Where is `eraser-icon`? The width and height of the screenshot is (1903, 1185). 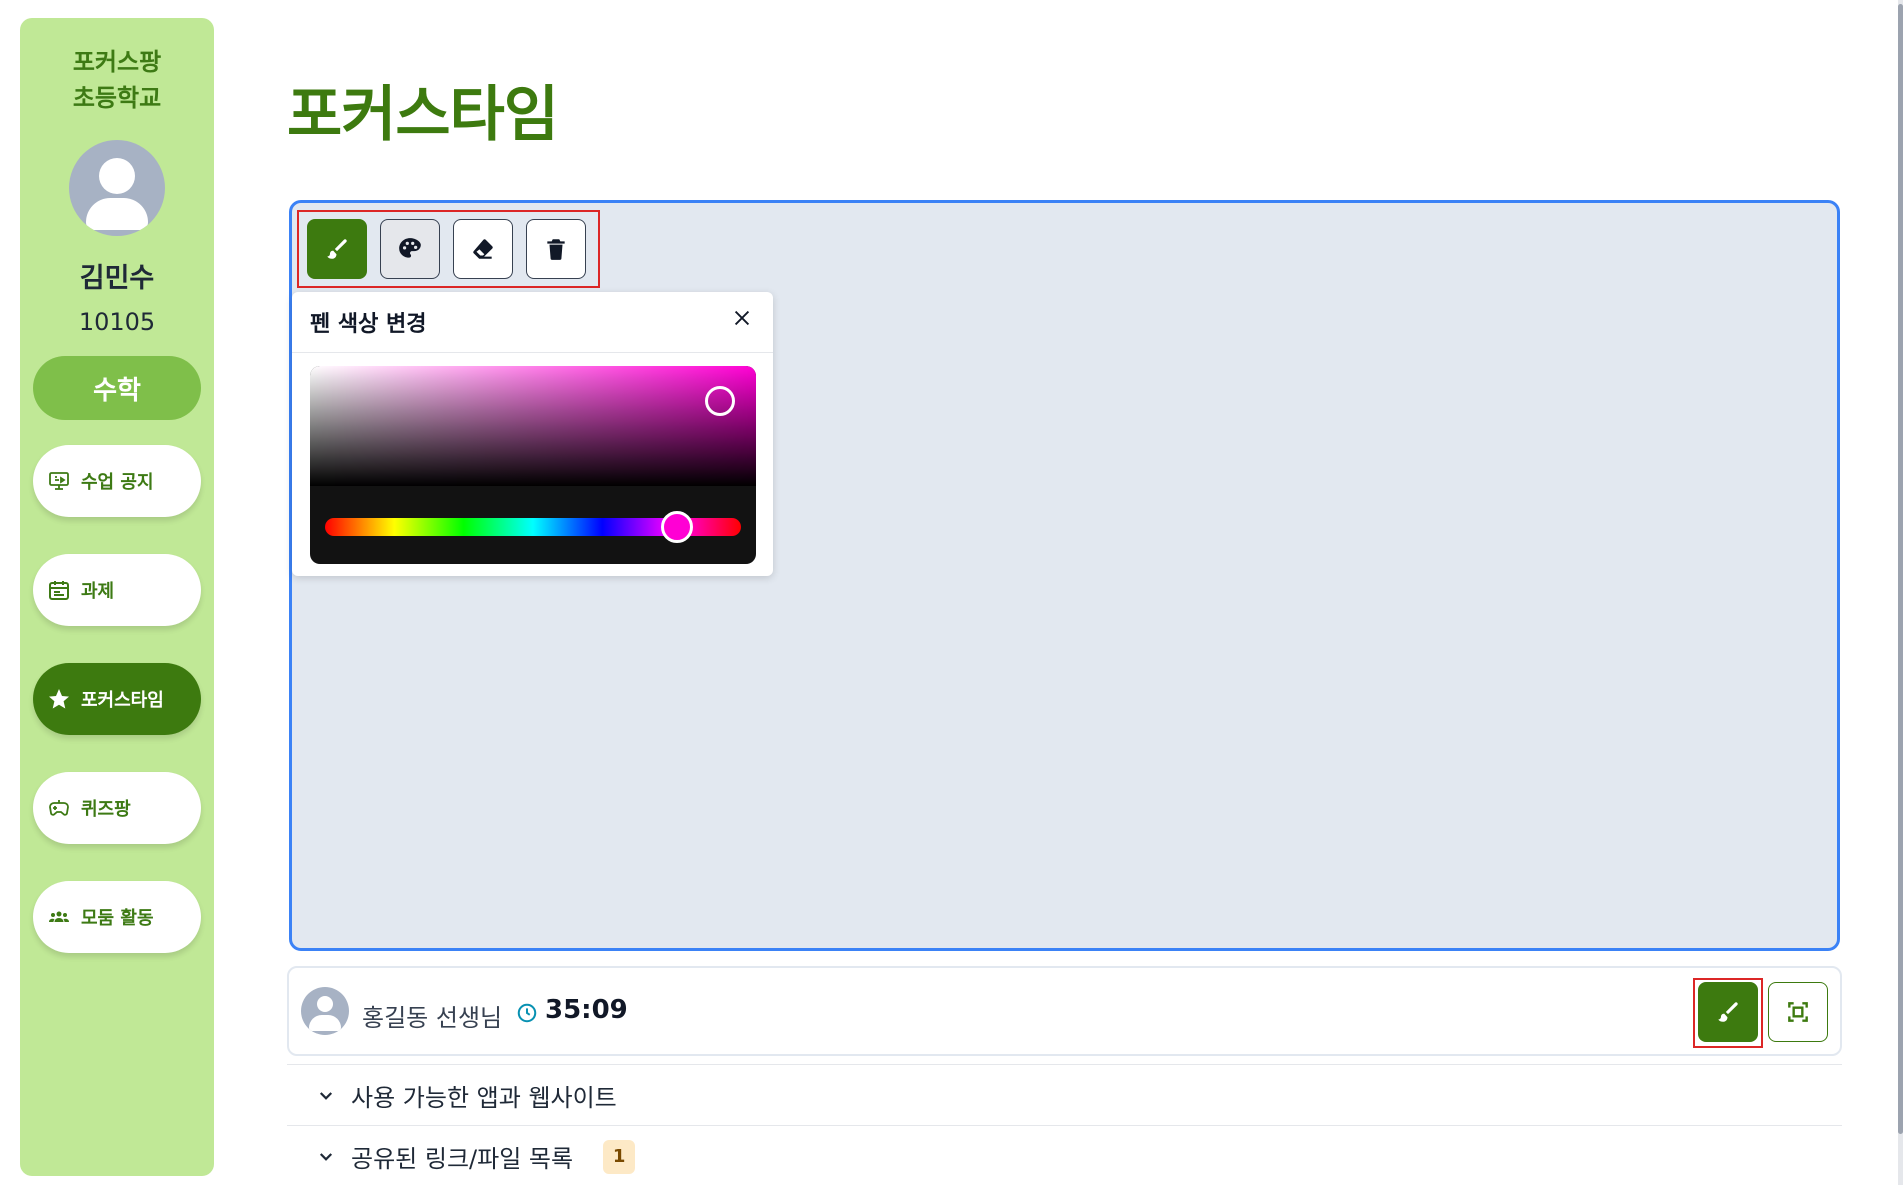
eraser-icon is located at coordinates (483, 249).